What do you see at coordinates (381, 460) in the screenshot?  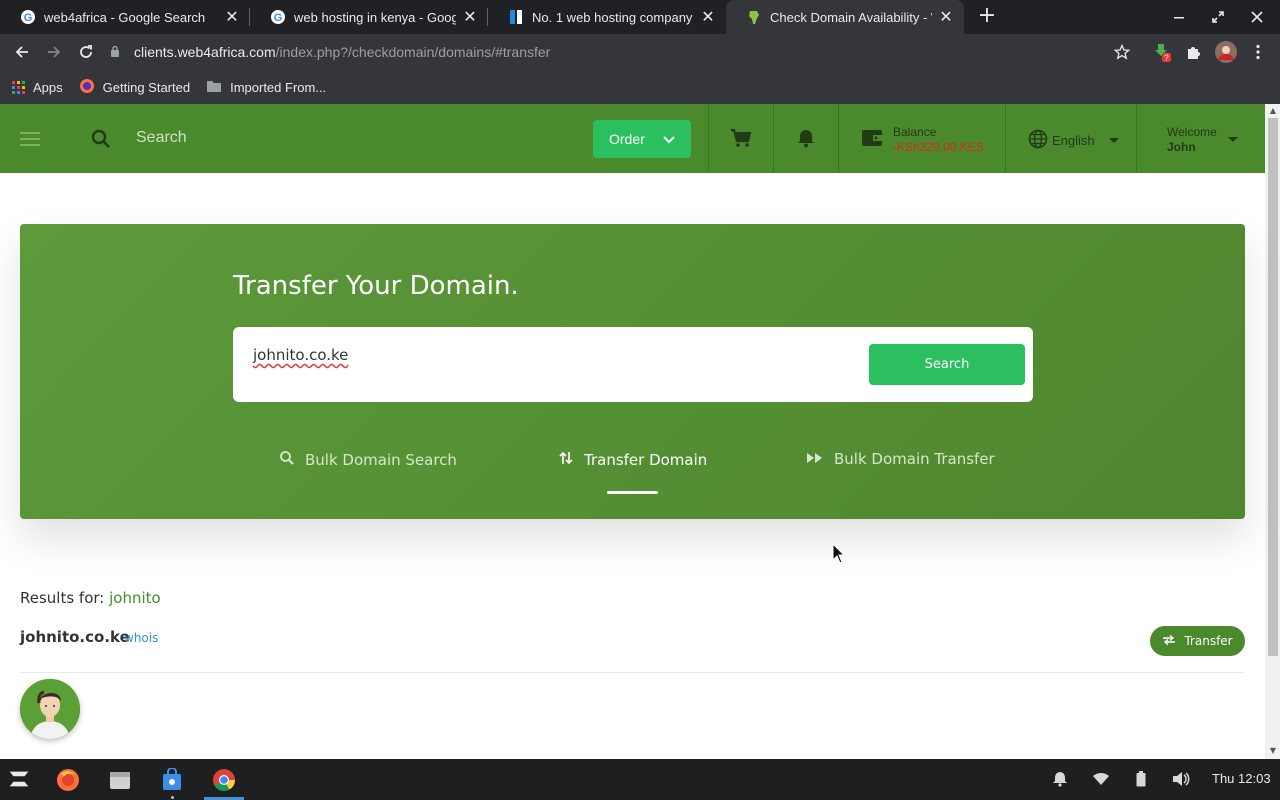 I see `tab-label: Bulk Domain Search` at bounding box center [381, 460].